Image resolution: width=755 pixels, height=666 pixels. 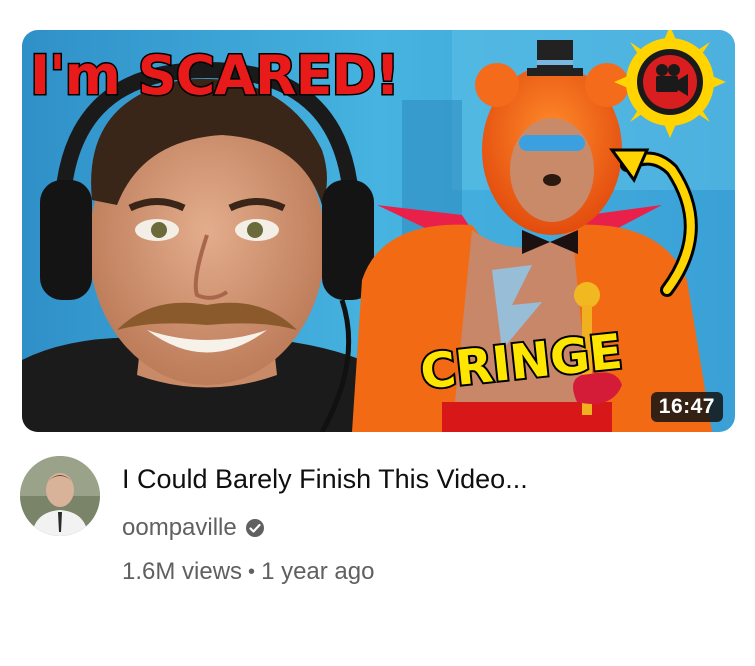 What do you see at coordinates (686, 407) in the screenshot?
I see `video-duration-badge: 16:47` at bounding box center [686, 407].